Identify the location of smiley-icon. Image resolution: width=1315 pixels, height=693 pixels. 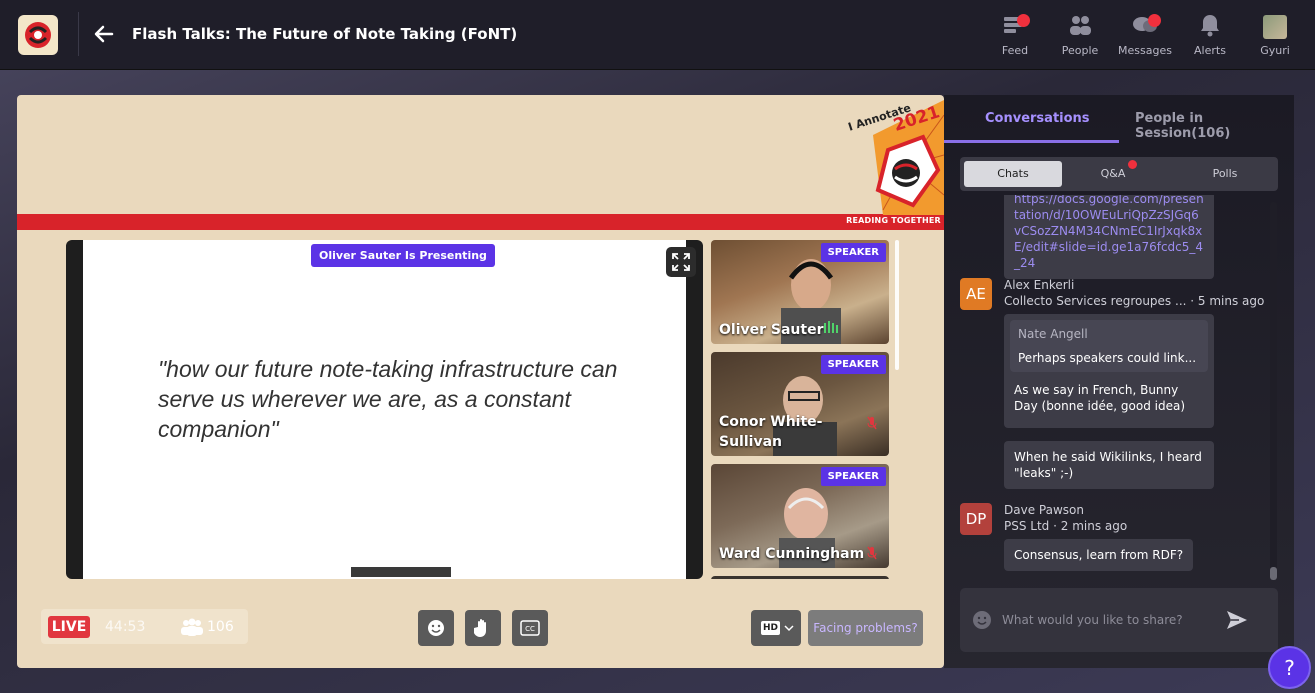
(436, 628).